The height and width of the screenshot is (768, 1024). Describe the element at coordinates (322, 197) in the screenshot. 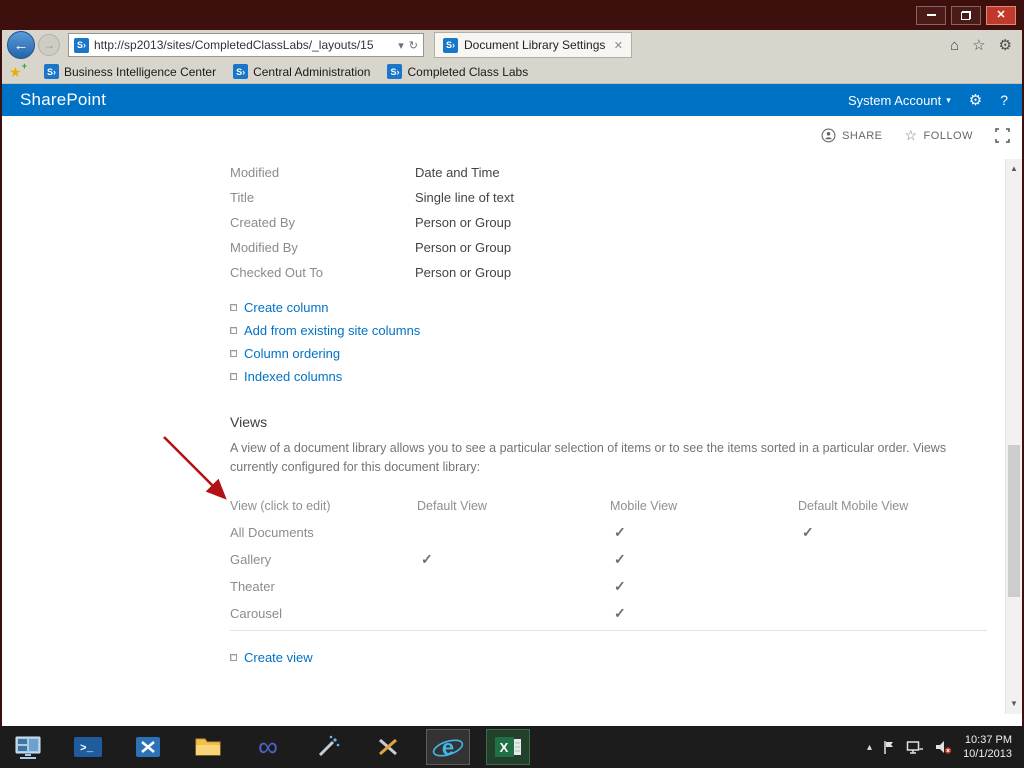

I see `column-name-link: Title` at that location.